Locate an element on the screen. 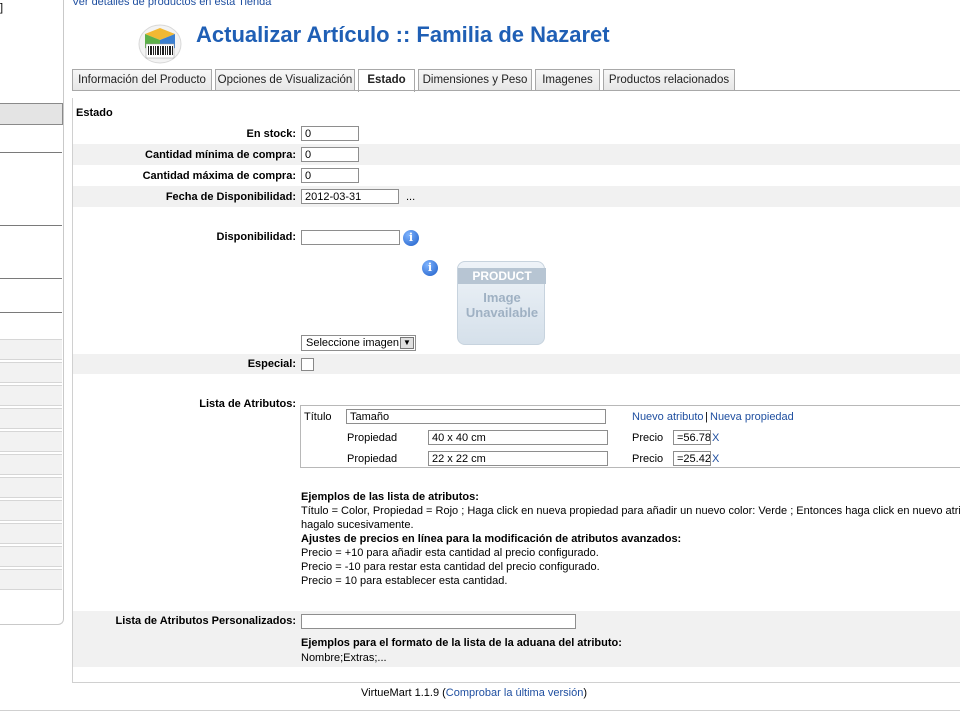 Image resolution: width=960 pixels, height=720 pixels. max-compra-input: 0 is located at coordinates (330, 175).